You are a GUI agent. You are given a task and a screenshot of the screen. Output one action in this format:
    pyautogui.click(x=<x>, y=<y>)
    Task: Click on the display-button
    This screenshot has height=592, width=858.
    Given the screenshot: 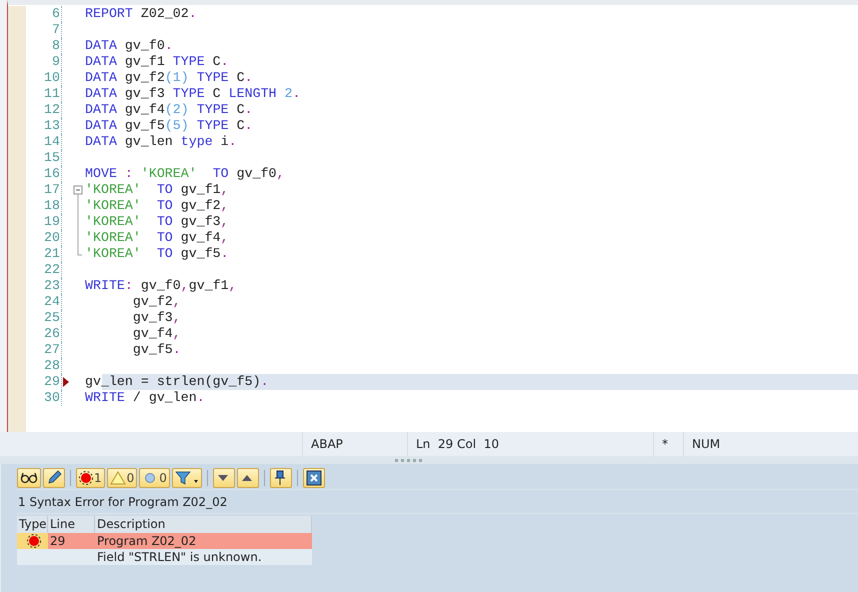 What is the action you would take?
    pyautogui.click(x=29, y=478)
    